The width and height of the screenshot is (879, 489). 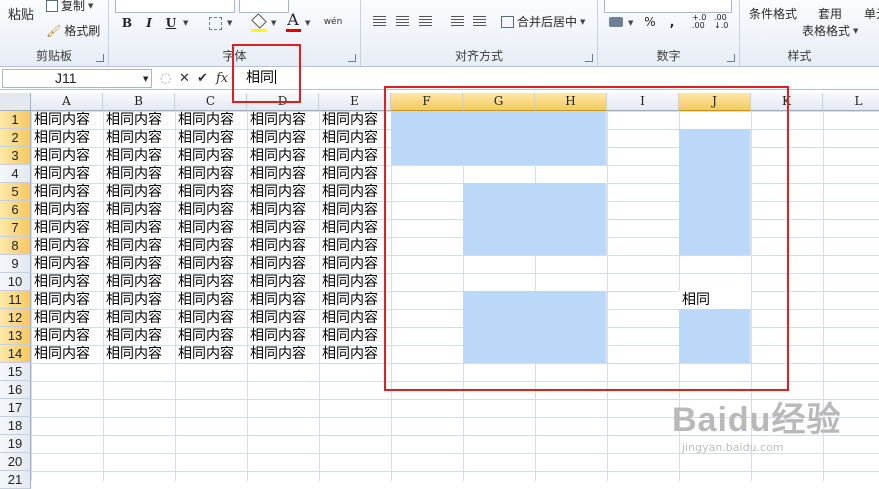 I want to click on cell-e3: 相同内容, so click(x=355, y=156).